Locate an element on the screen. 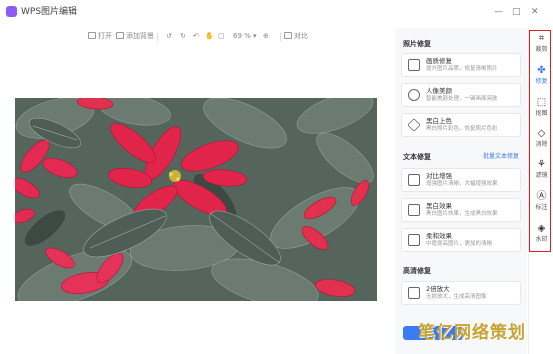 This screenshot has width=553, height=354. compare-button: 对比 is located at coordinates (296, 36).